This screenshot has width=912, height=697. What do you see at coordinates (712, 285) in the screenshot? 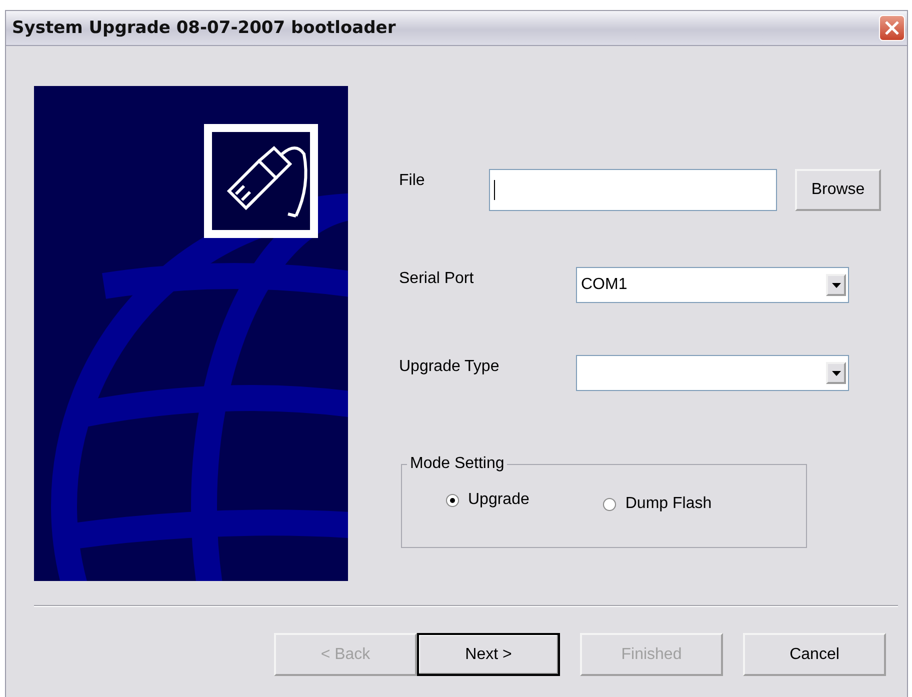
I see `dropdown-field: COM1` at bounding box center [712, 285].